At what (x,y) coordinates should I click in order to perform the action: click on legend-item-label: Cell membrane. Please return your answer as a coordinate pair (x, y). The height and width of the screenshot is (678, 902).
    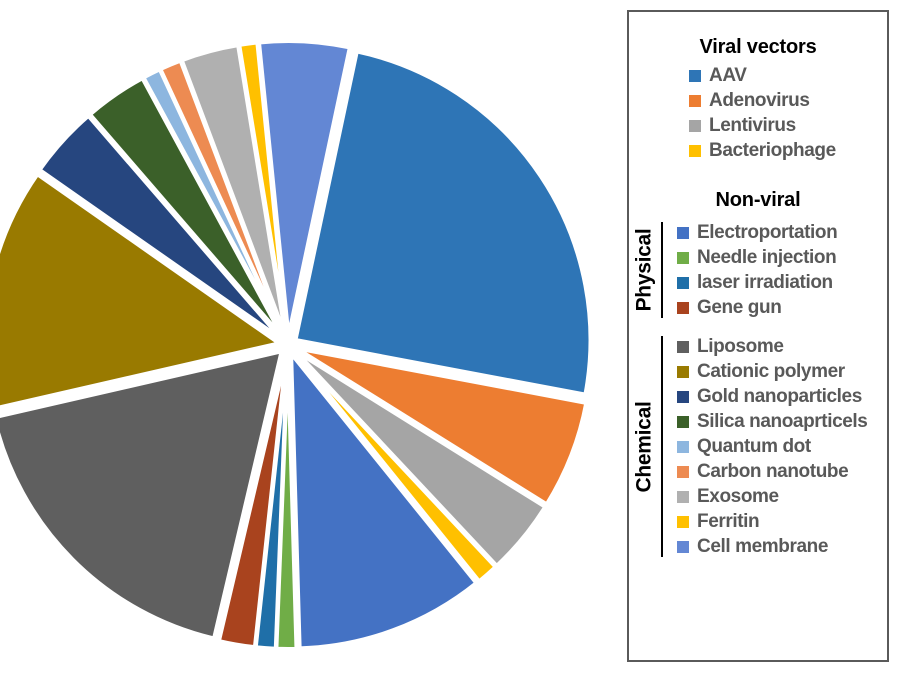
    Looking at the image, I should click on (763, 546).